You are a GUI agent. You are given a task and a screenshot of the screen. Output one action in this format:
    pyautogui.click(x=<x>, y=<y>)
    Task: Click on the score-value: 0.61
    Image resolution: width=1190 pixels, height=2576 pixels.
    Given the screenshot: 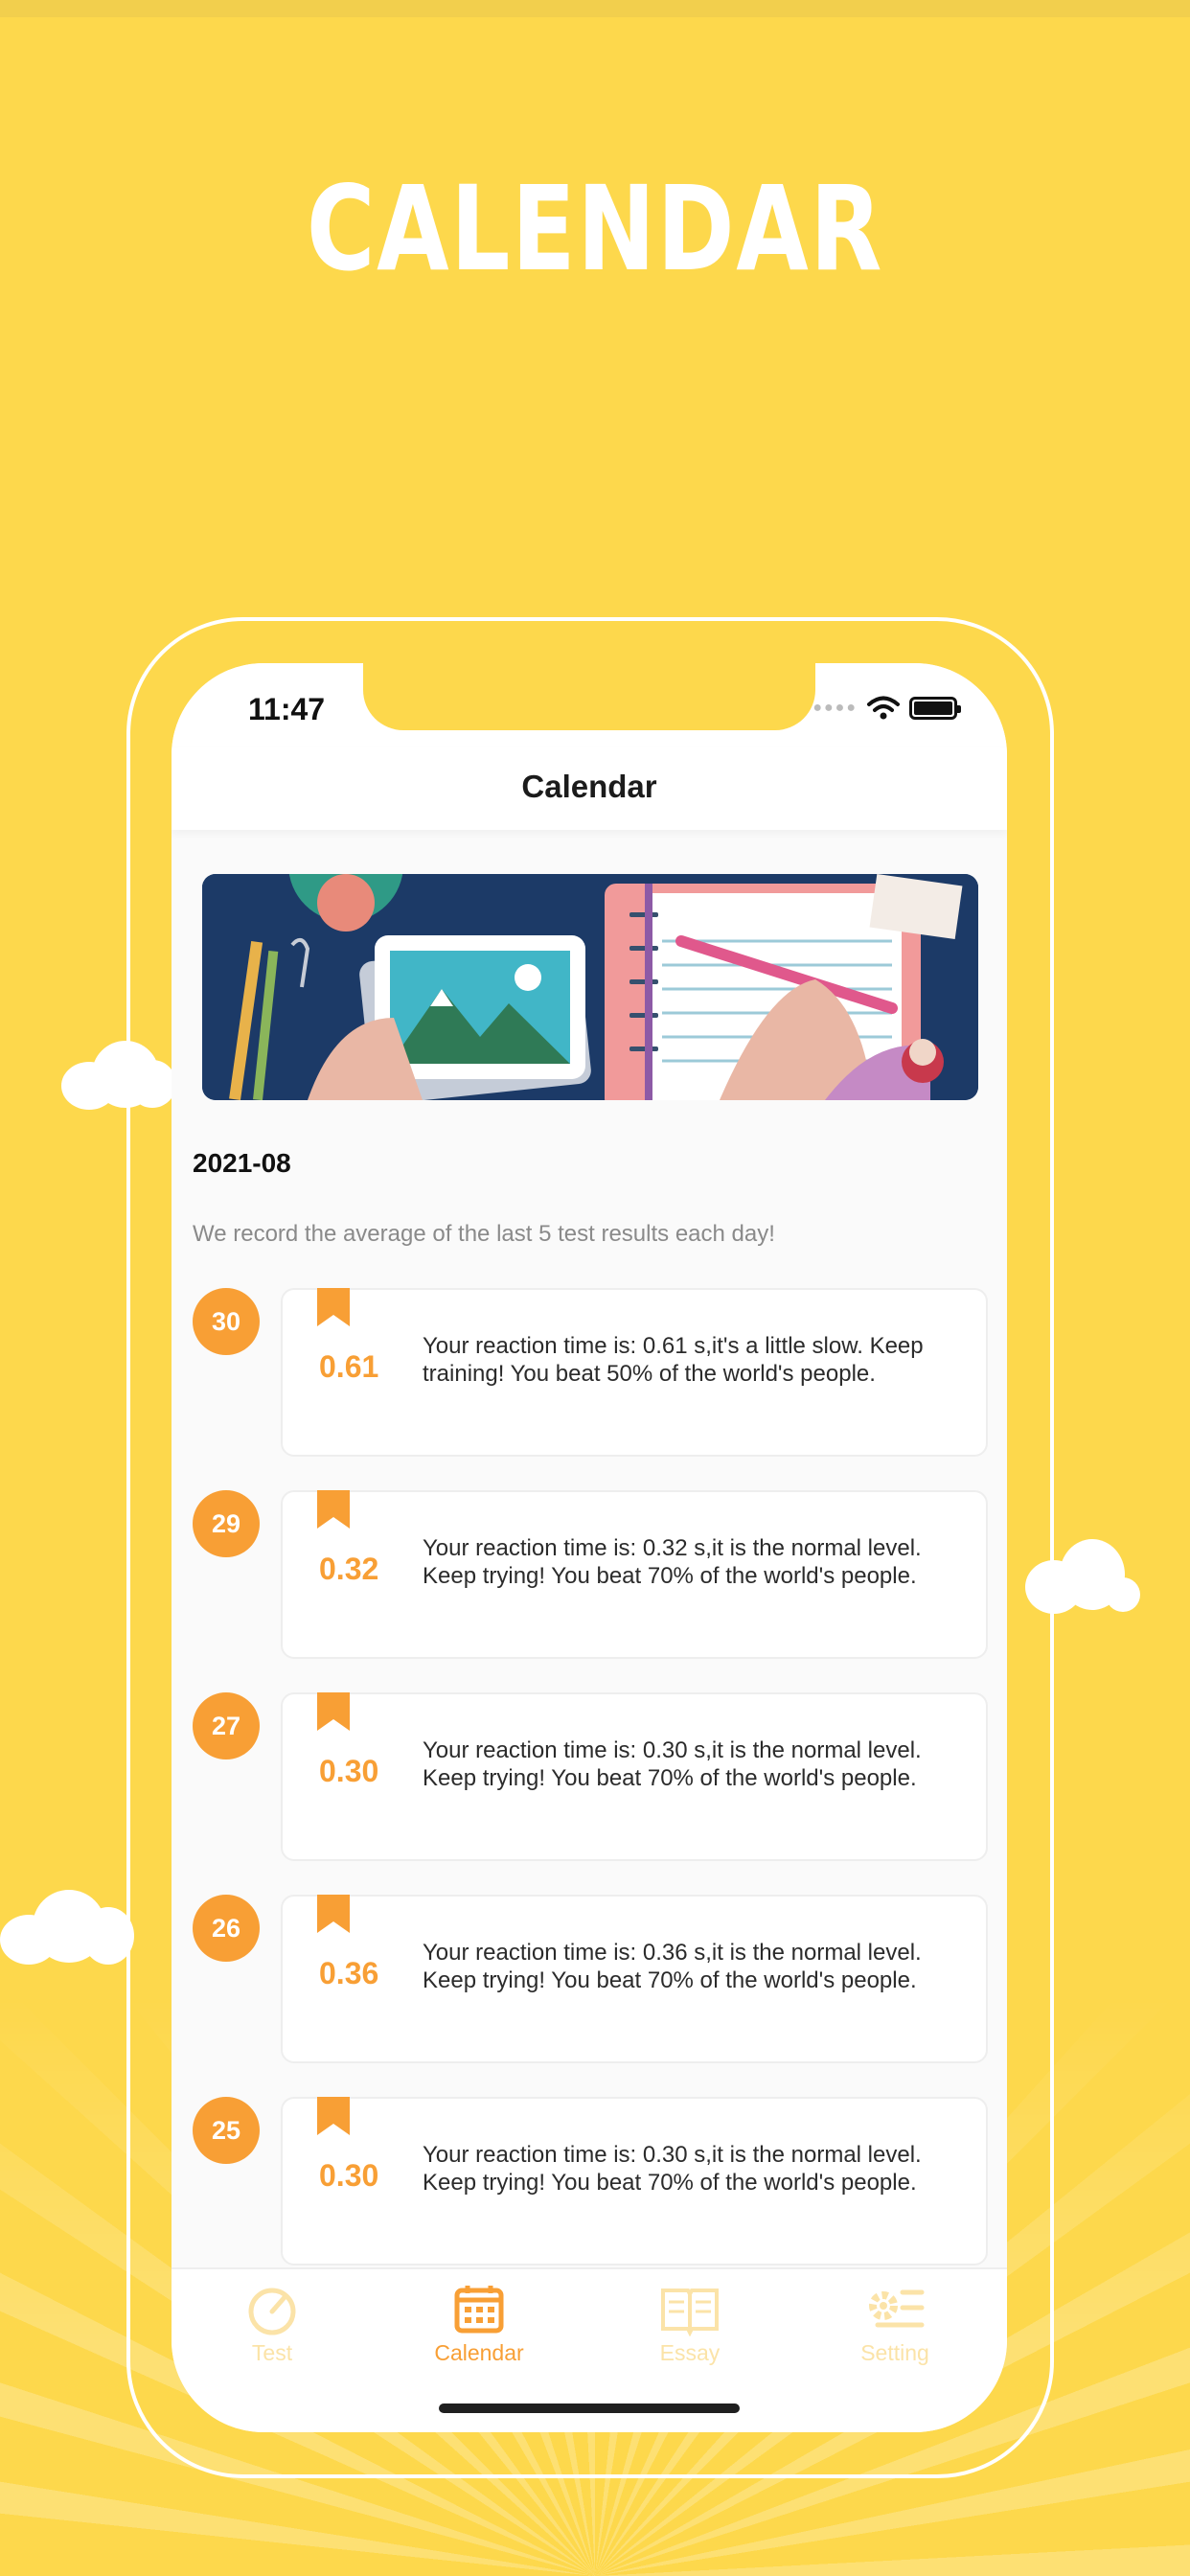 What is the action you would take?
    pyautogui.click(x=349, y=1366)
    